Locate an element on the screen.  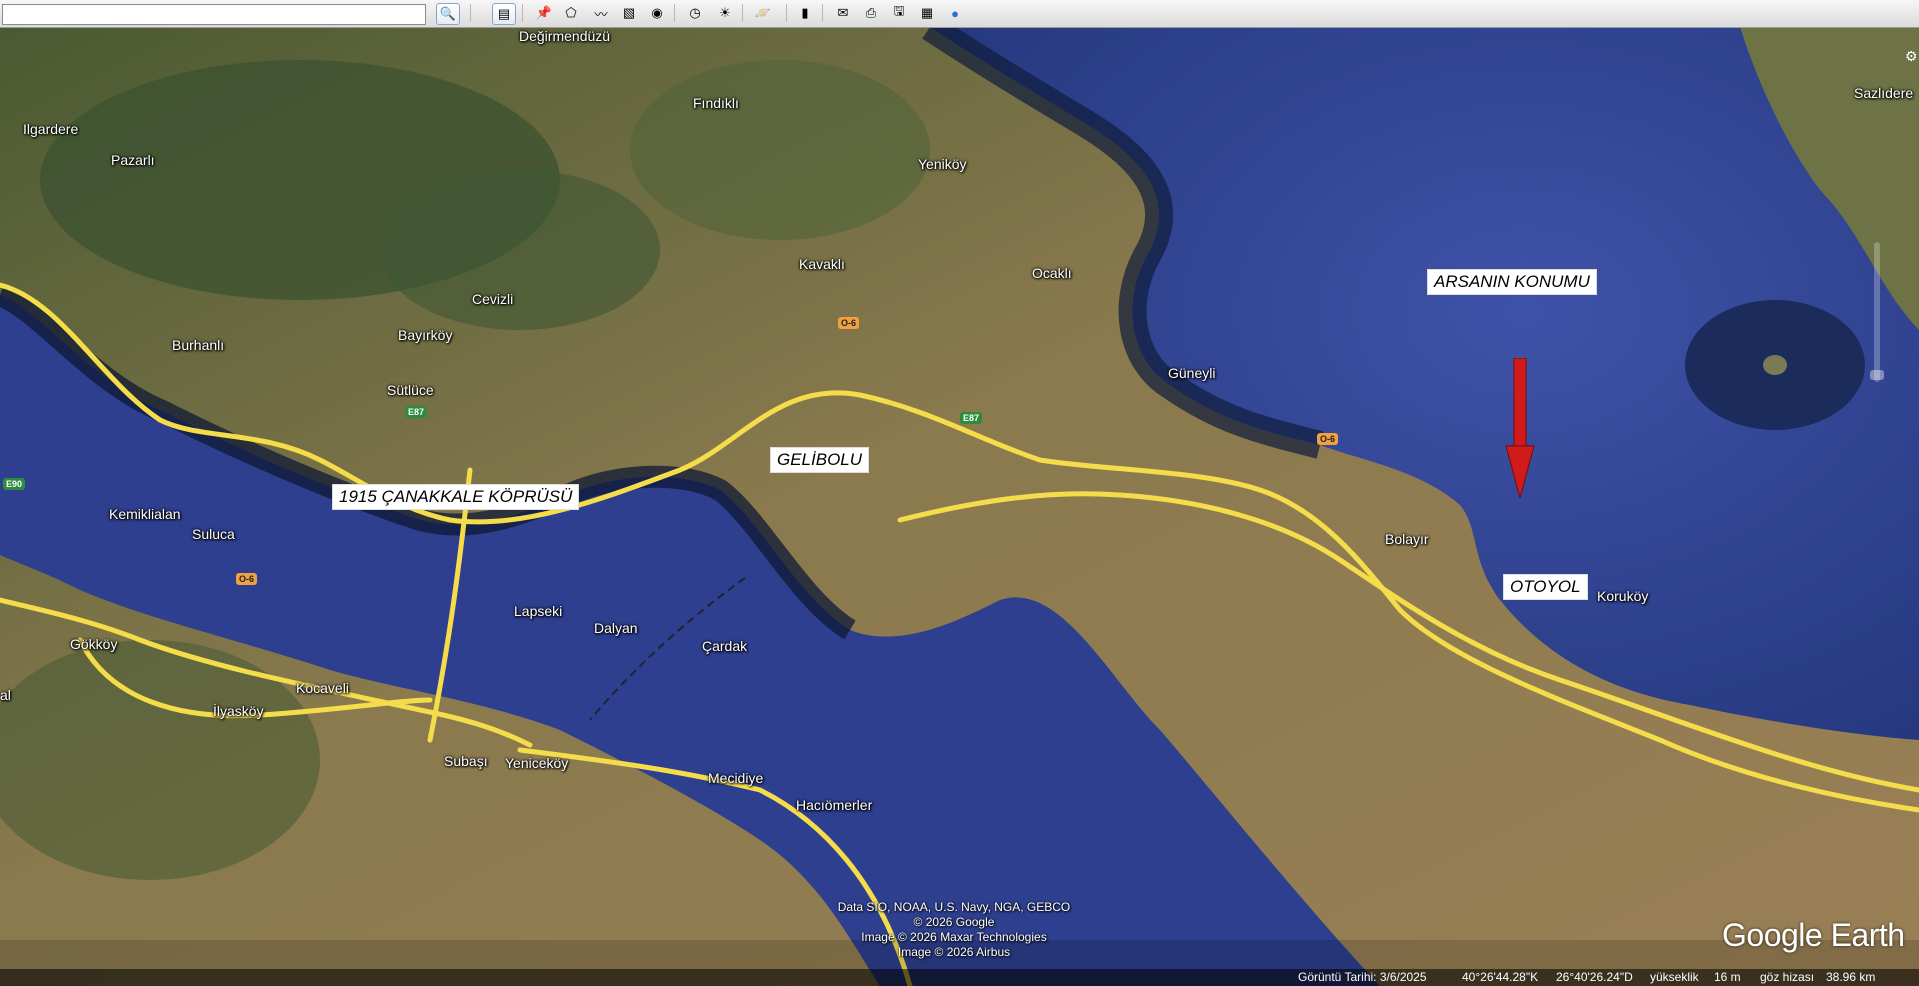
place-label: Burhanlı is located at coordinates (198, 345).